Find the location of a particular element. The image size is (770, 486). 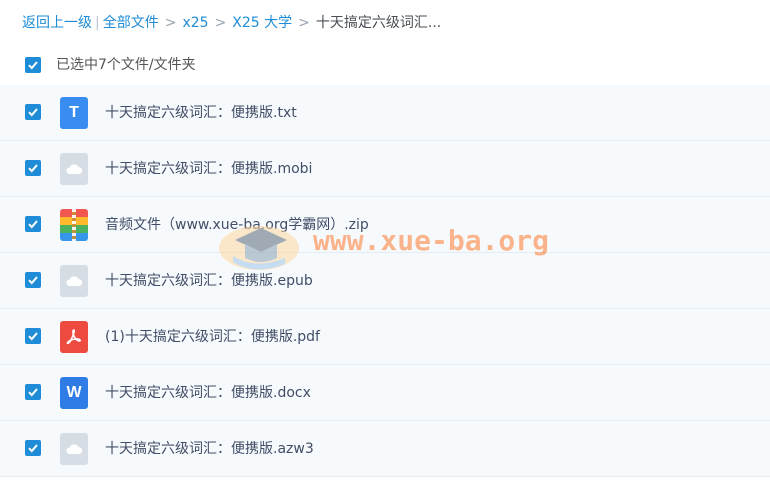

breadcrumb-item-x25: x25 is located at coordinates (195, 23).